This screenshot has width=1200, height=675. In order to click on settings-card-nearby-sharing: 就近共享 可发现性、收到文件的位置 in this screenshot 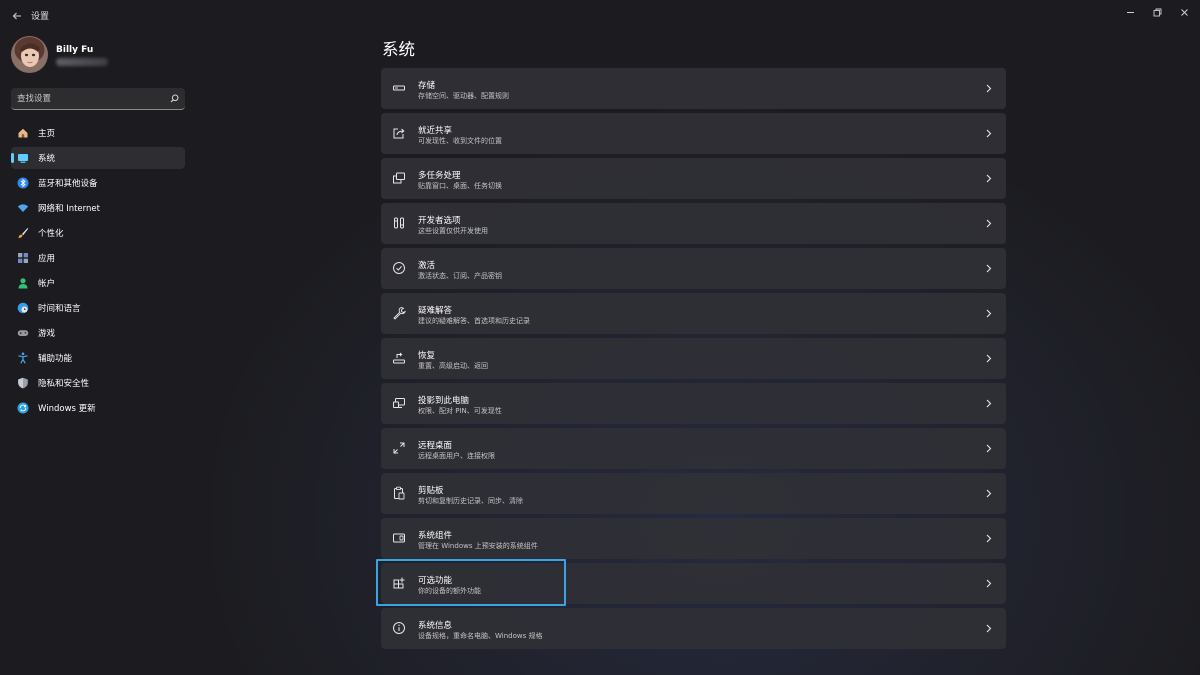, I will do `click(693, 133)`.